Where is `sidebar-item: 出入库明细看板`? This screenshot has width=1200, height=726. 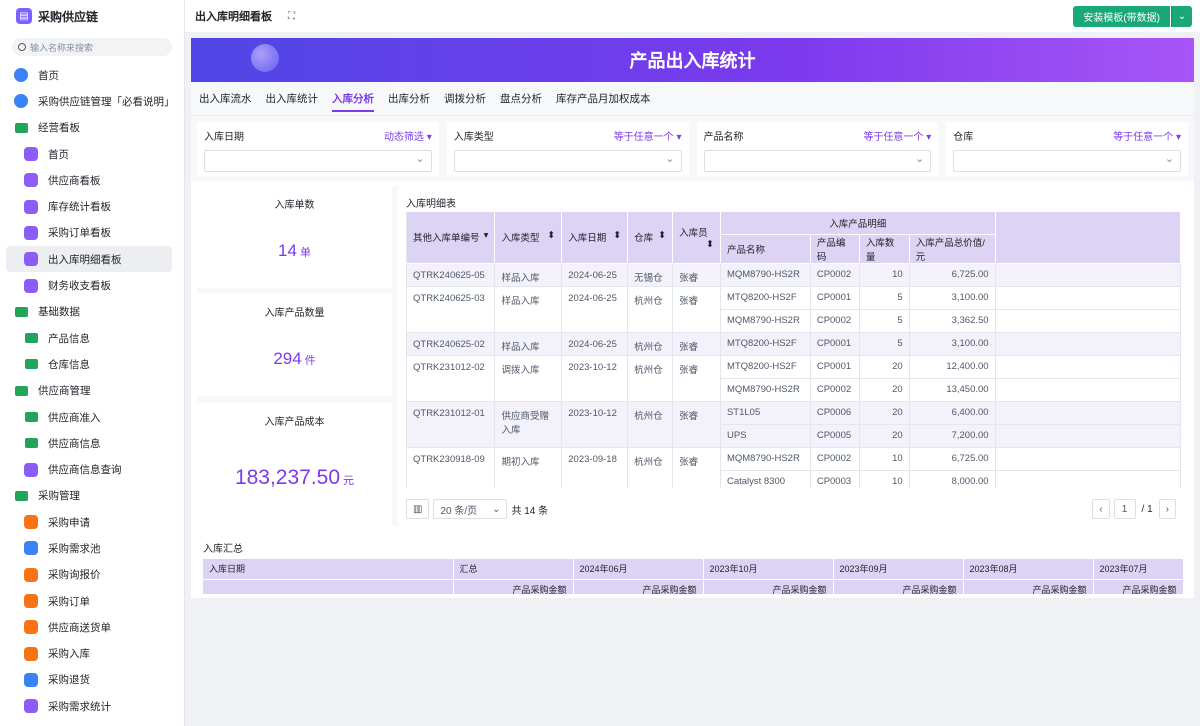
sidebar-item: 出入库明细看板 is located at coordinates (89, 259).